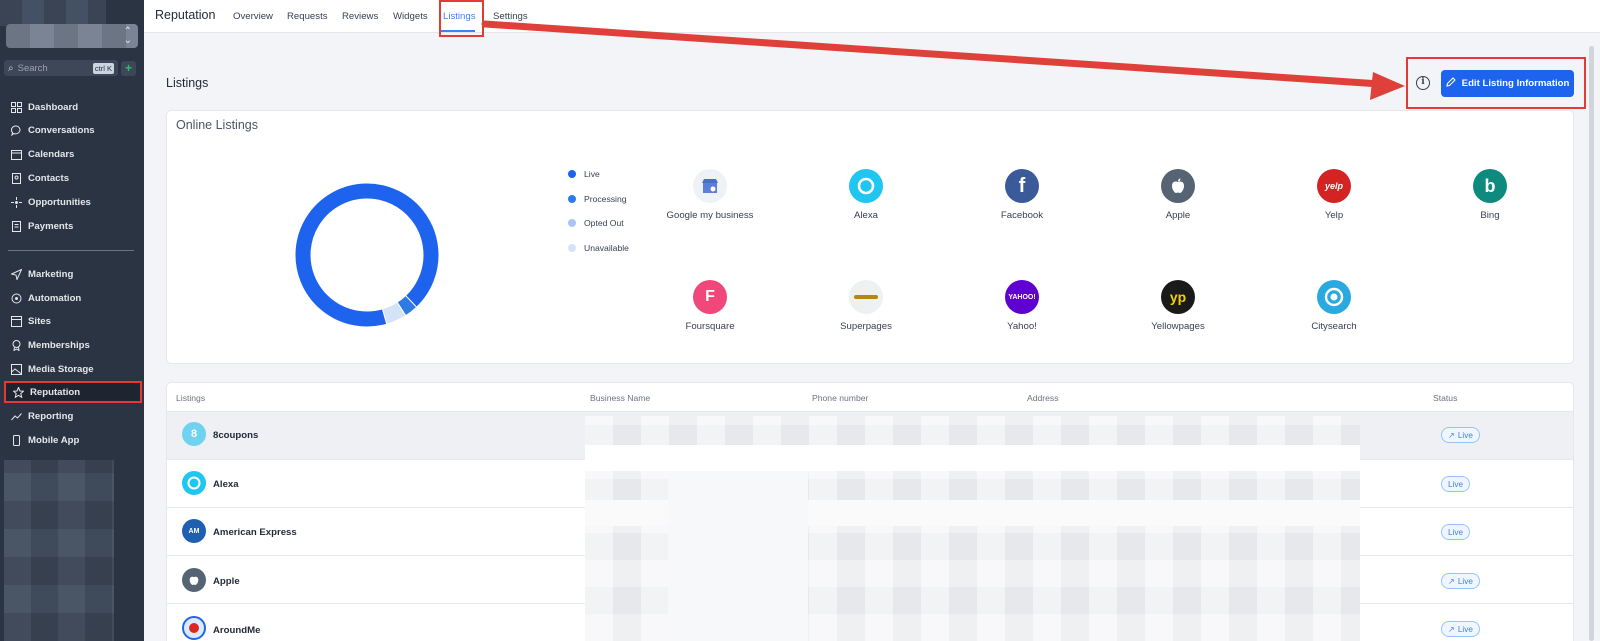 This screenshot has height=641, width=1600. Describe the element at coordinates (16, 274) in the screenshot. I see `send-icon` at that location.